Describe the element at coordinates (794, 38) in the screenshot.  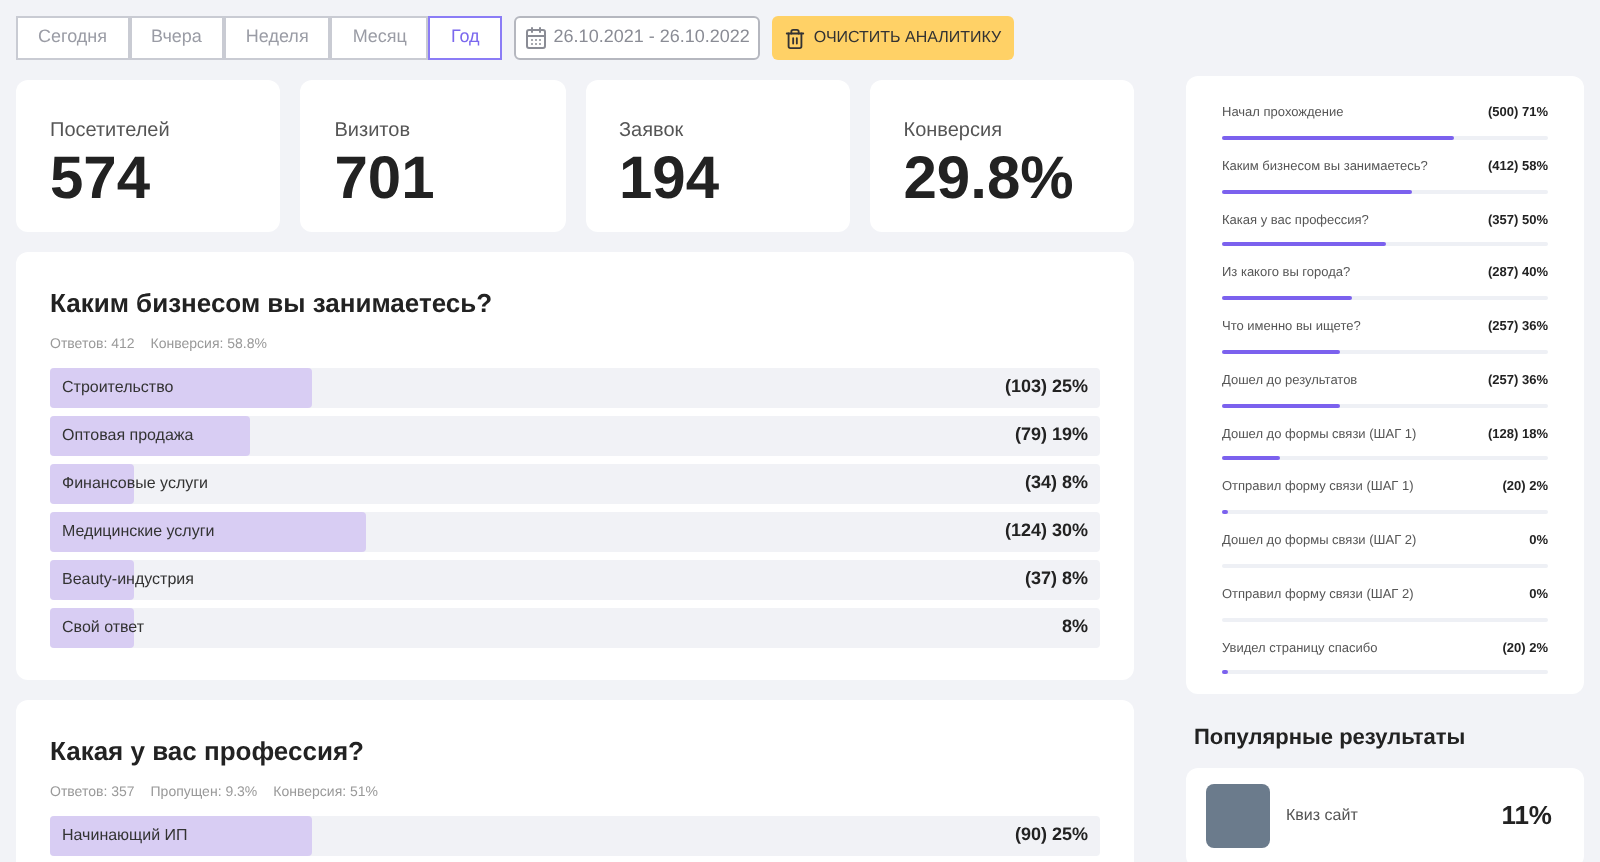
I see `trash-icon` at that location.